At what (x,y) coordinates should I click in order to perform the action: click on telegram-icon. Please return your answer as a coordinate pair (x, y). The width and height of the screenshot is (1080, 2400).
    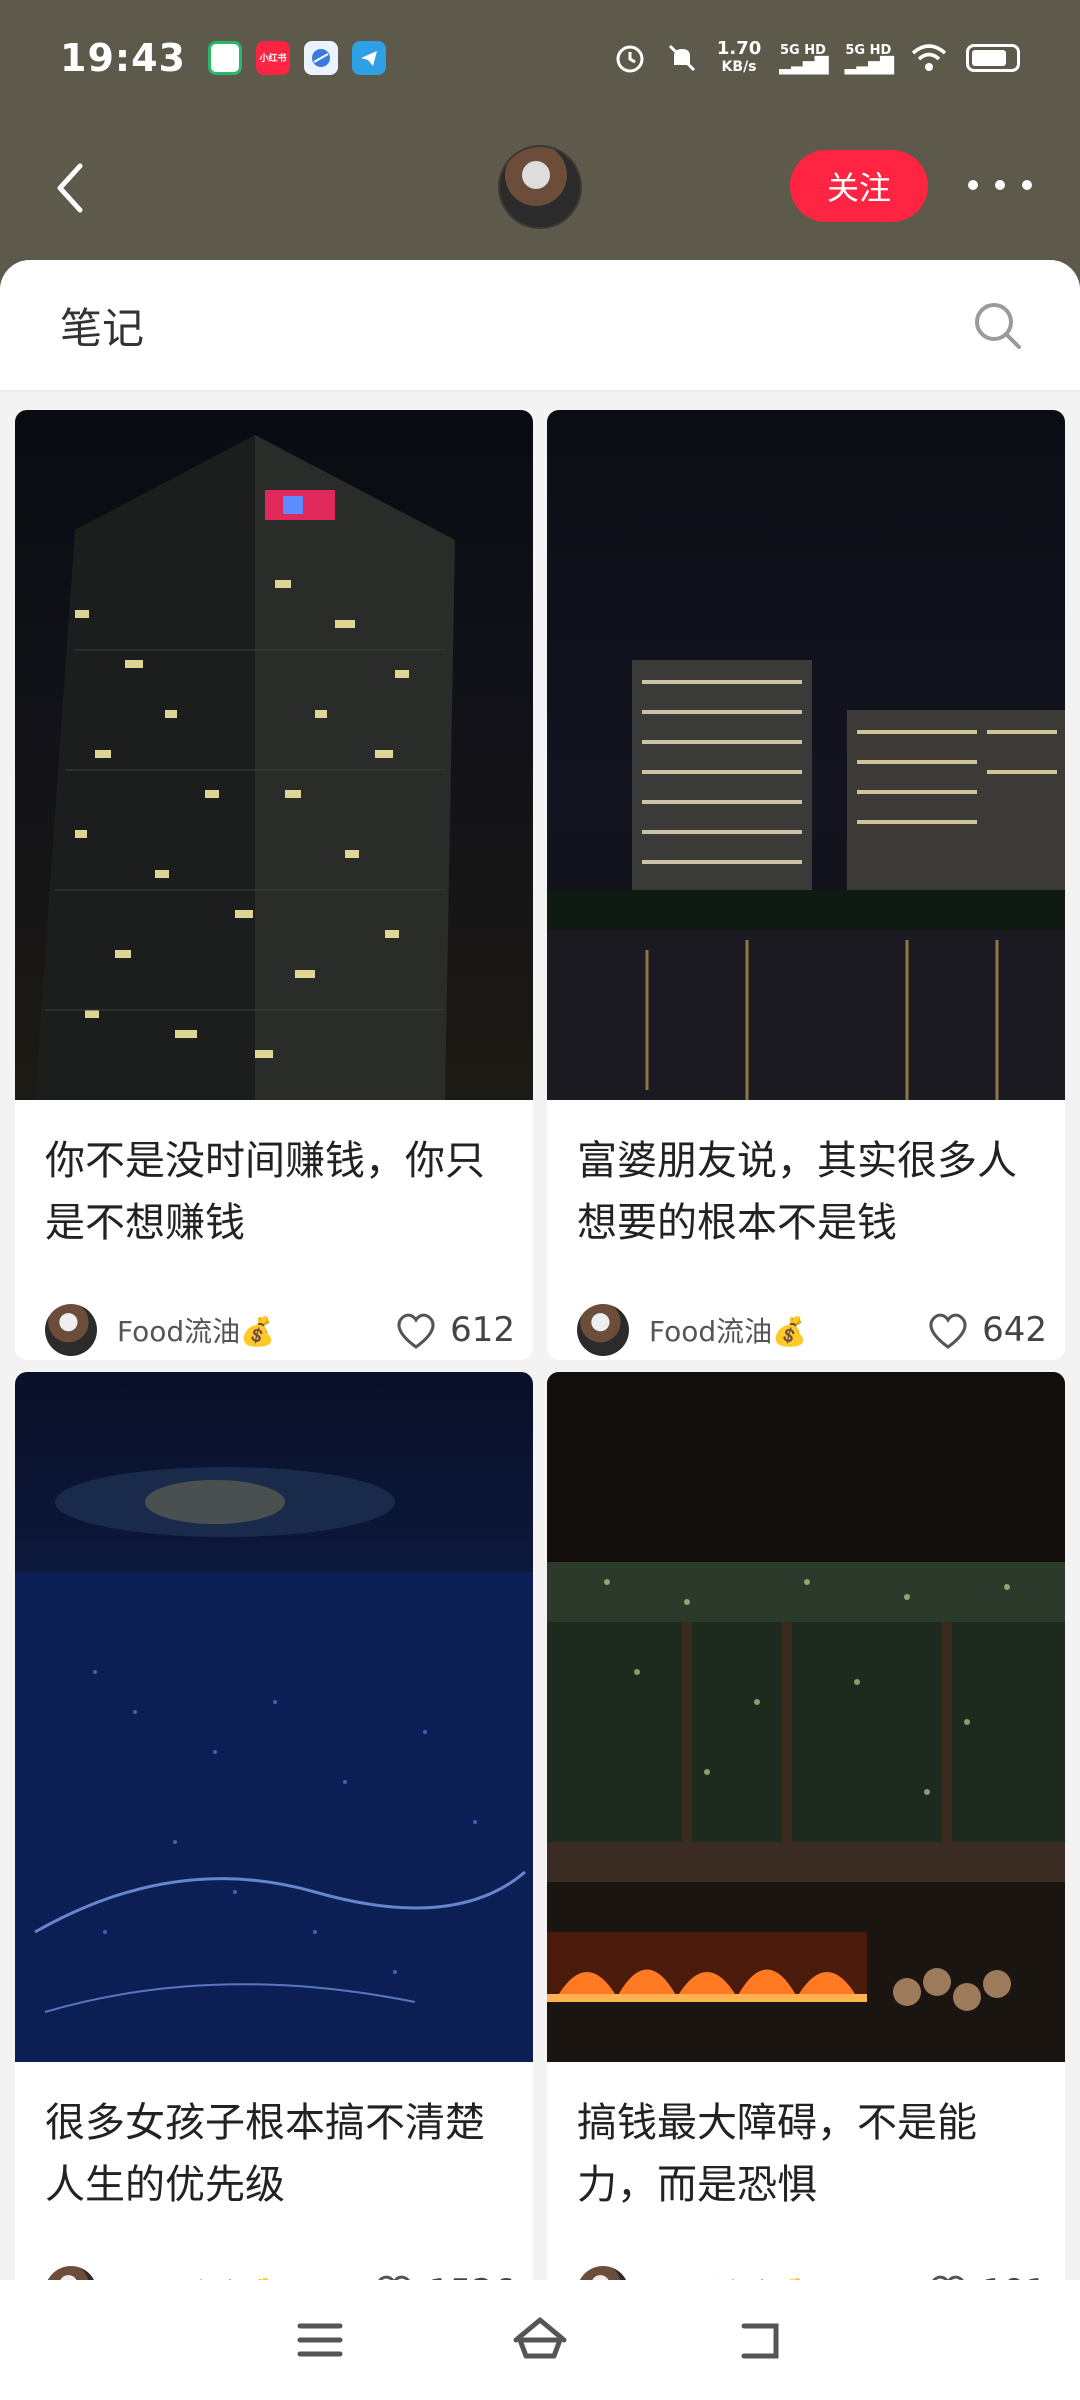
    Looking at the image, I should click on (368, 57).